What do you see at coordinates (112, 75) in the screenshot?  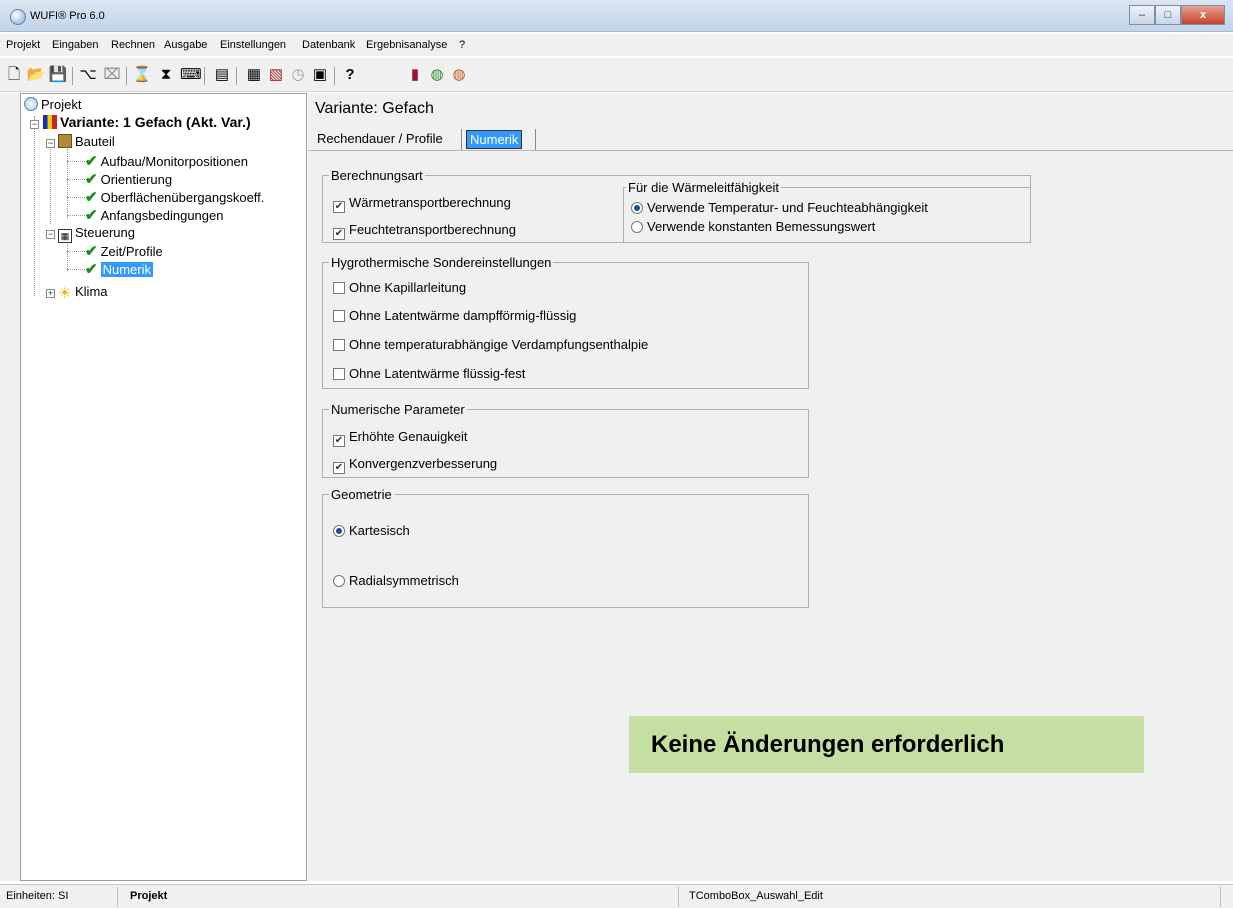 I see `tree-remove-icon: ⌧` at bounding box center [112, 75].